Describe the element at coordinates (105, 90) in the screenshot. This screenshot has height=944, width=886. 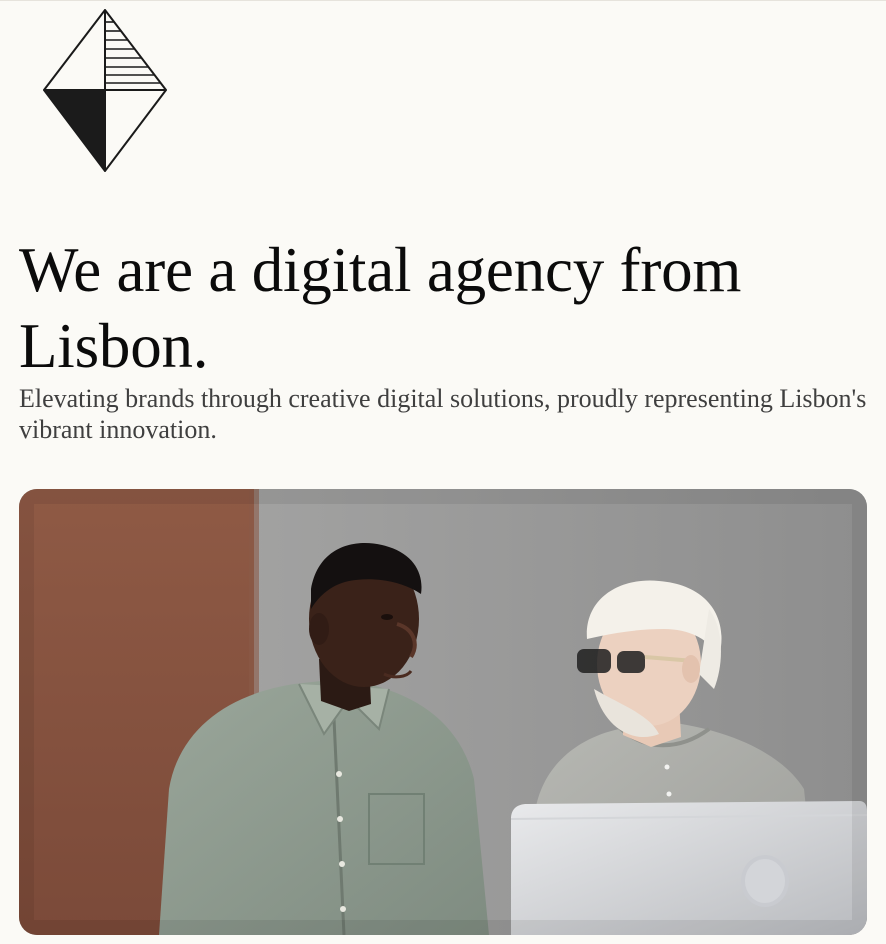
I see `diamond-logo-icon` at that location.